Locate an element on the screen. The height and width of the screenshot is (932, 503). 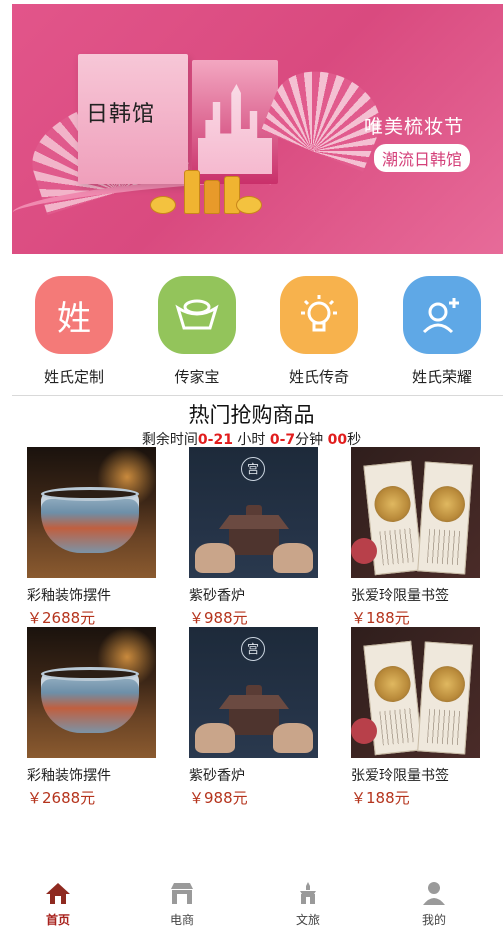
category-surname-glory: 姓氏荣耀 is located at coordinates (442, 327).